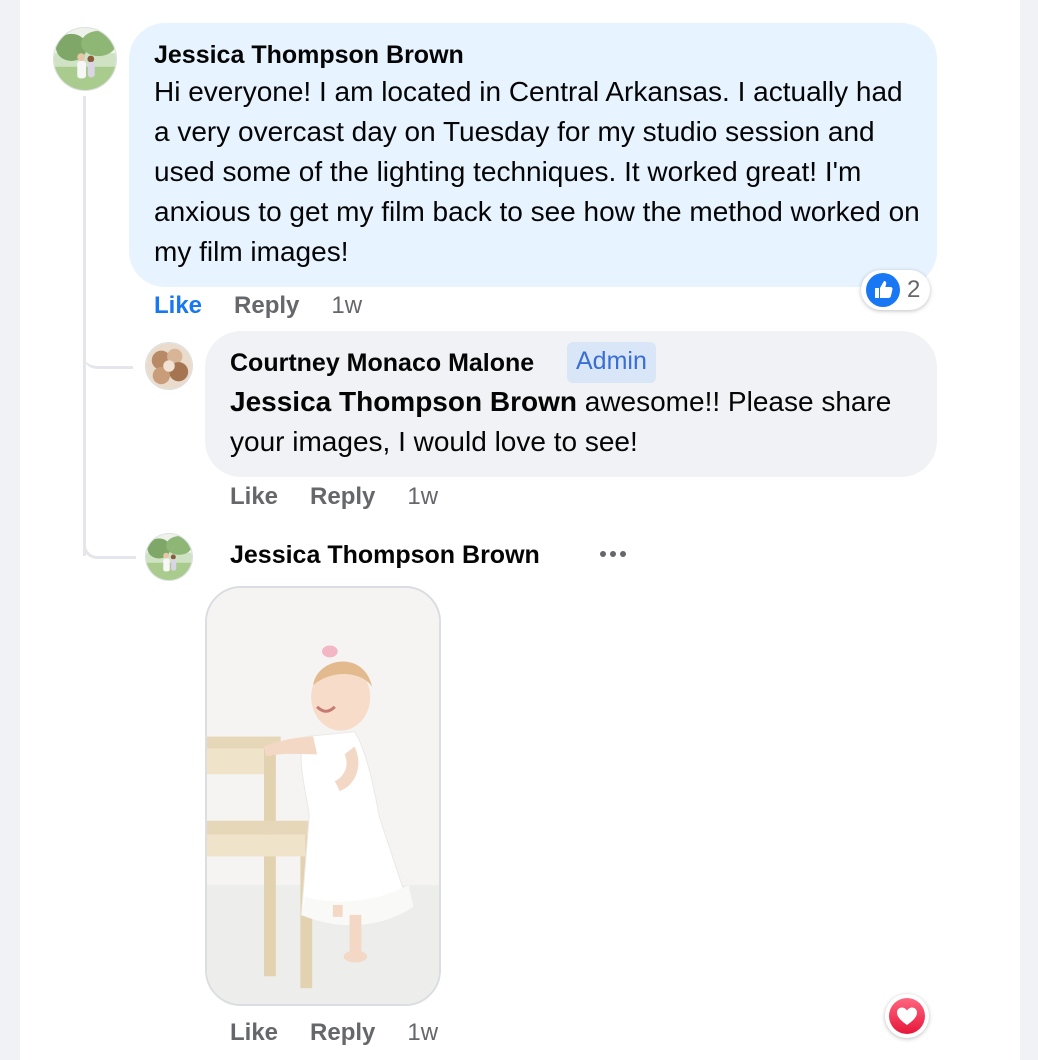 This screenshot has height=1060, width=1038. What do you see at coordinates (342, 497) in the screenshot?
I see `reply-button-2: Reply` at bounding box center [342, 497].